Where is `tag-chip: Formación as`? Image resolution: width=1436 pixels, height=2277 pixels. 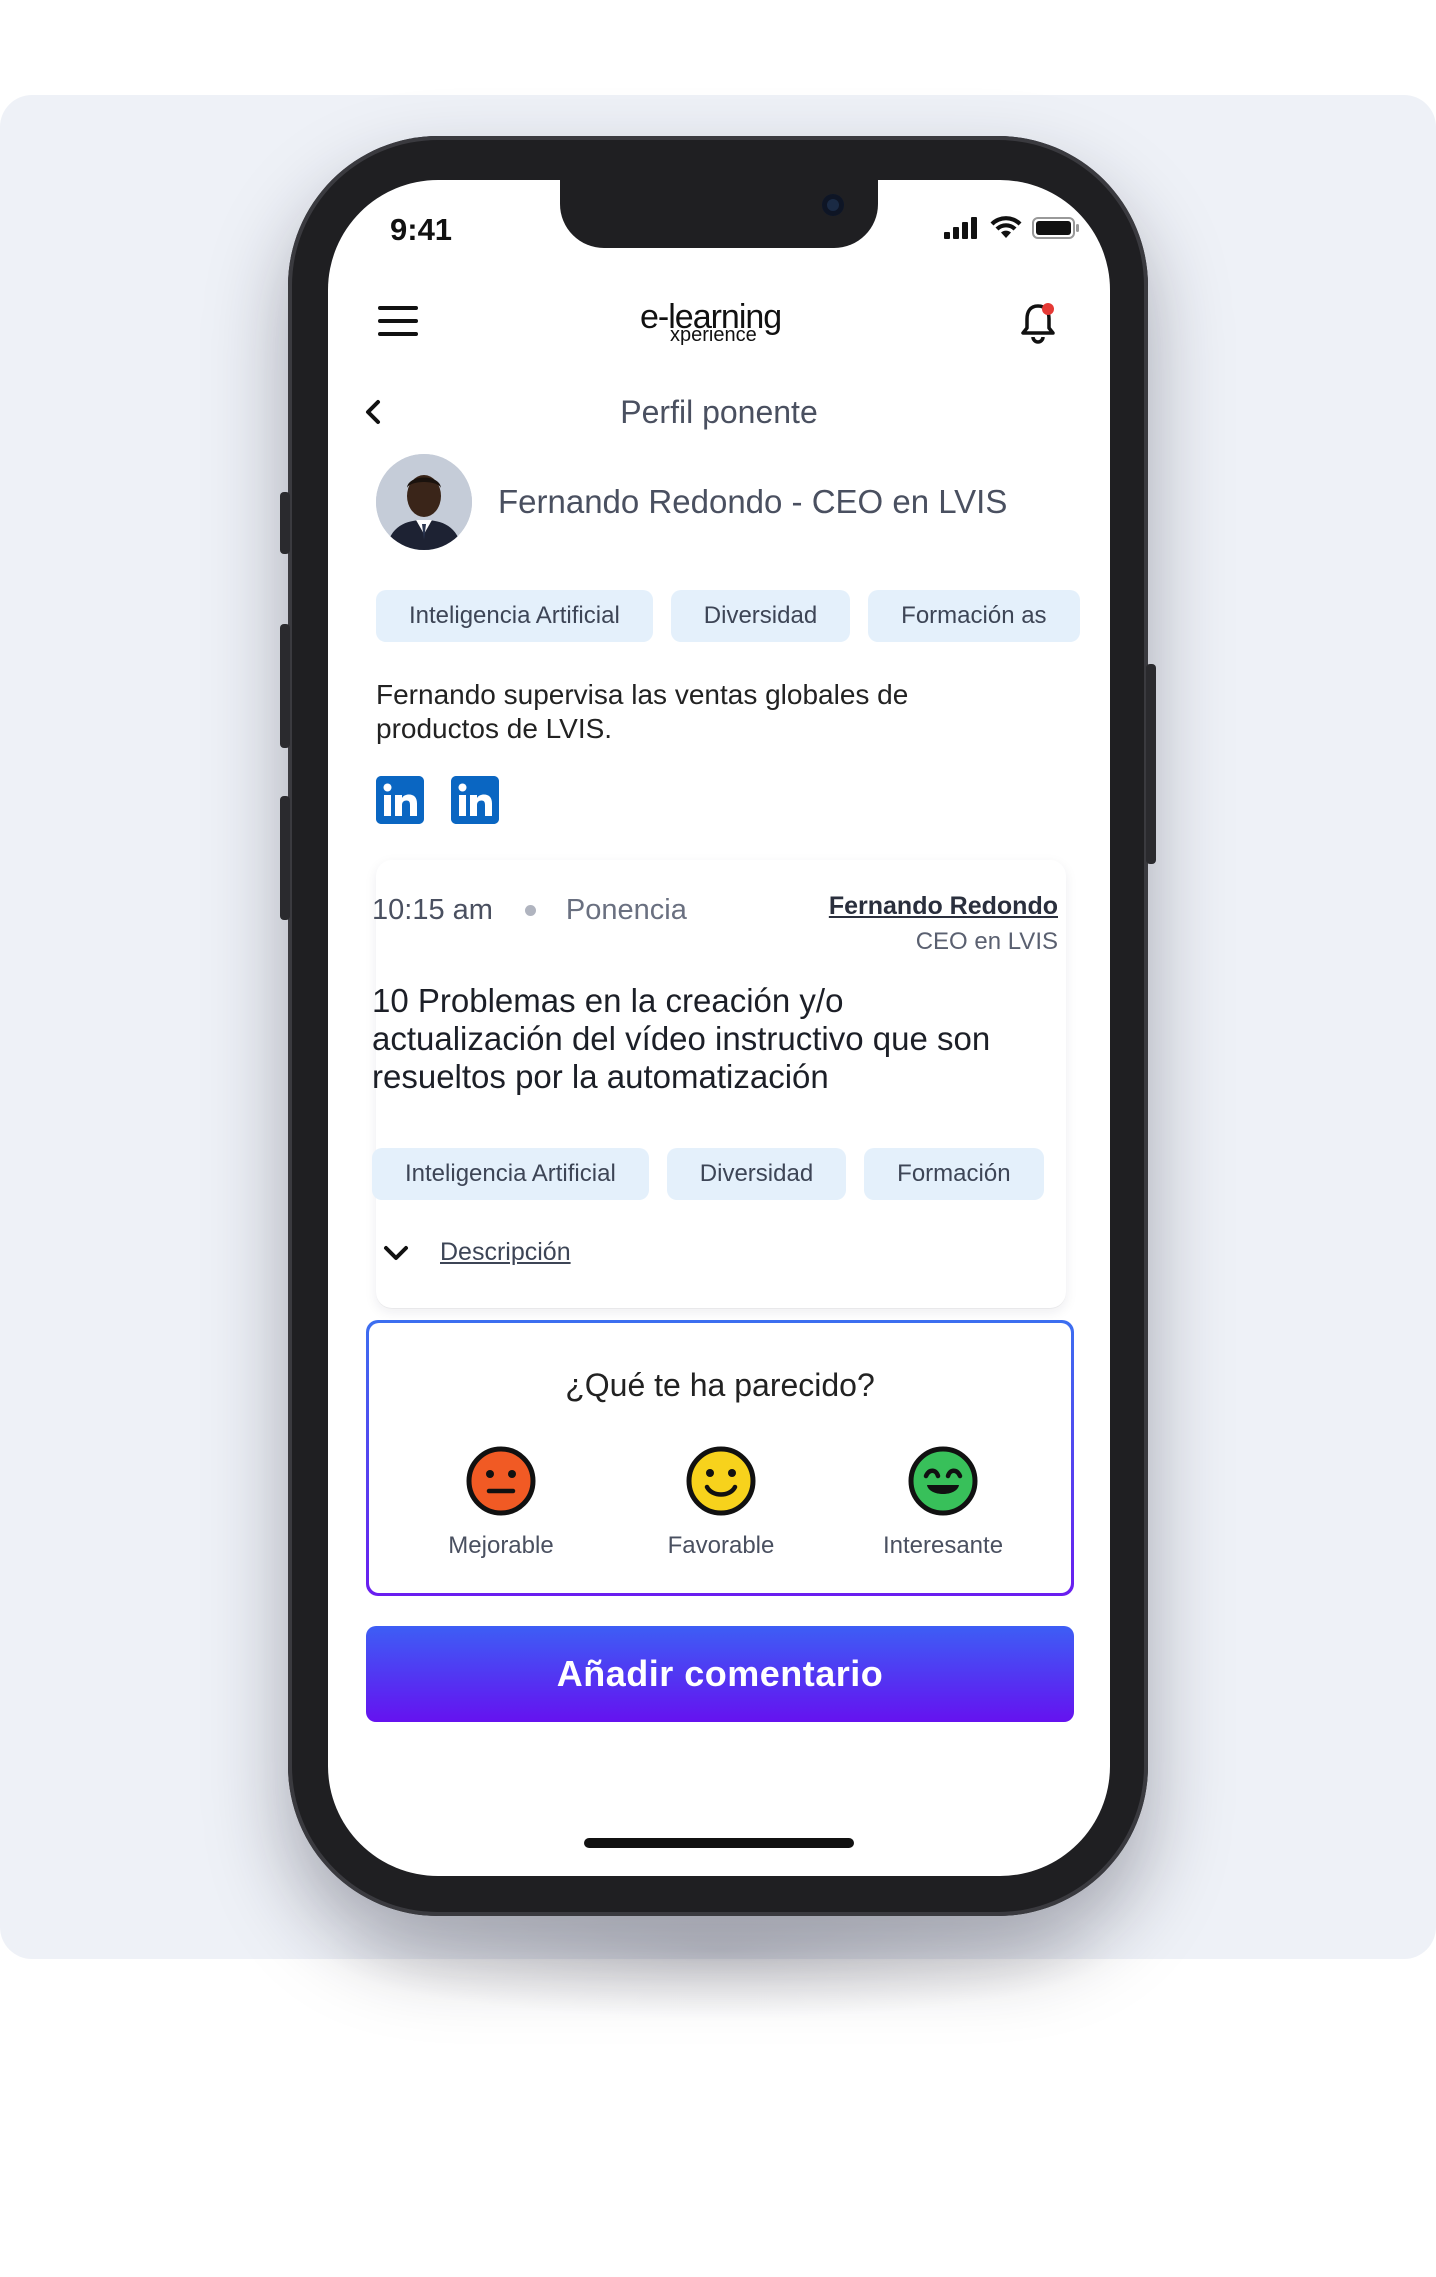
tag-chip: Formación as is located at coordinates (974, 616).